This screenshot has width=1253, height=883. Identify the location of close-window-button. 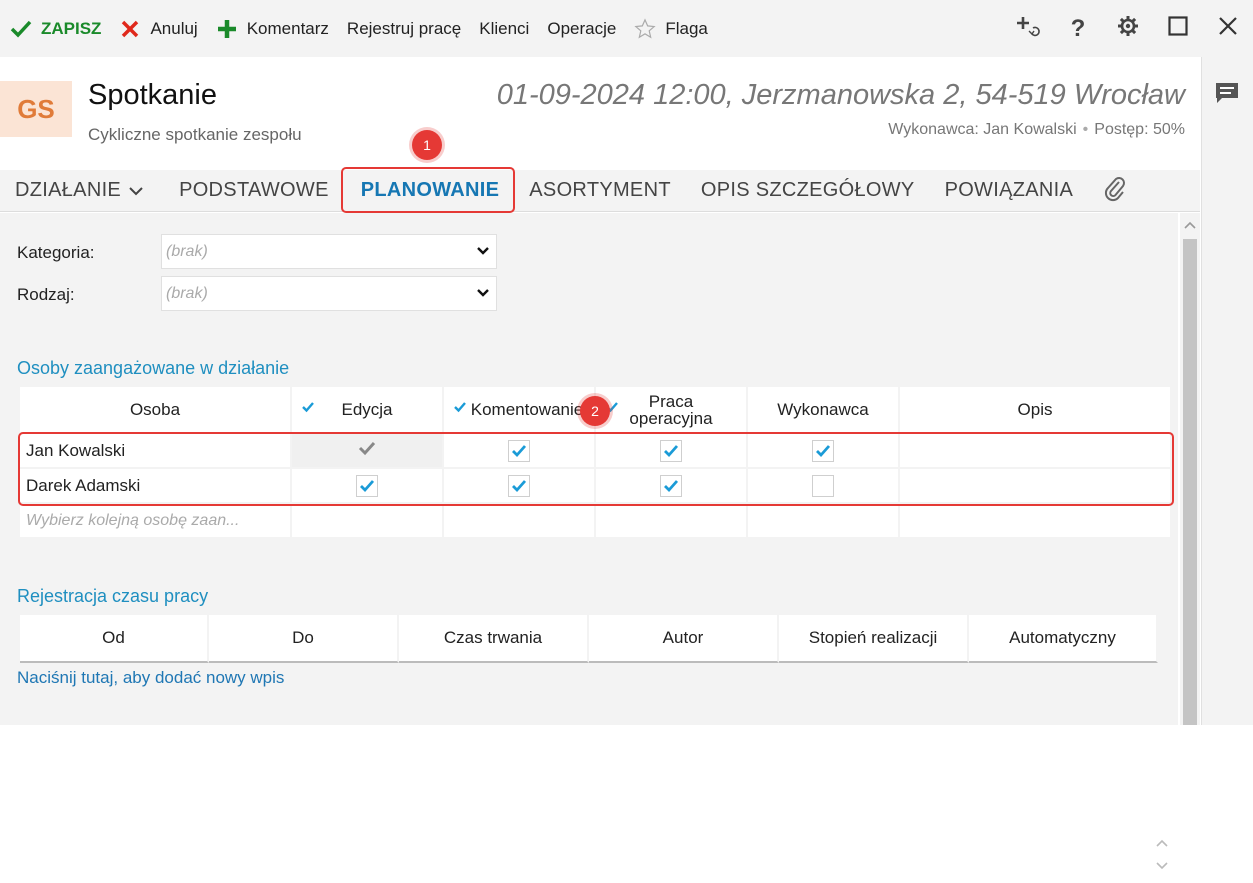
(1228, 28).